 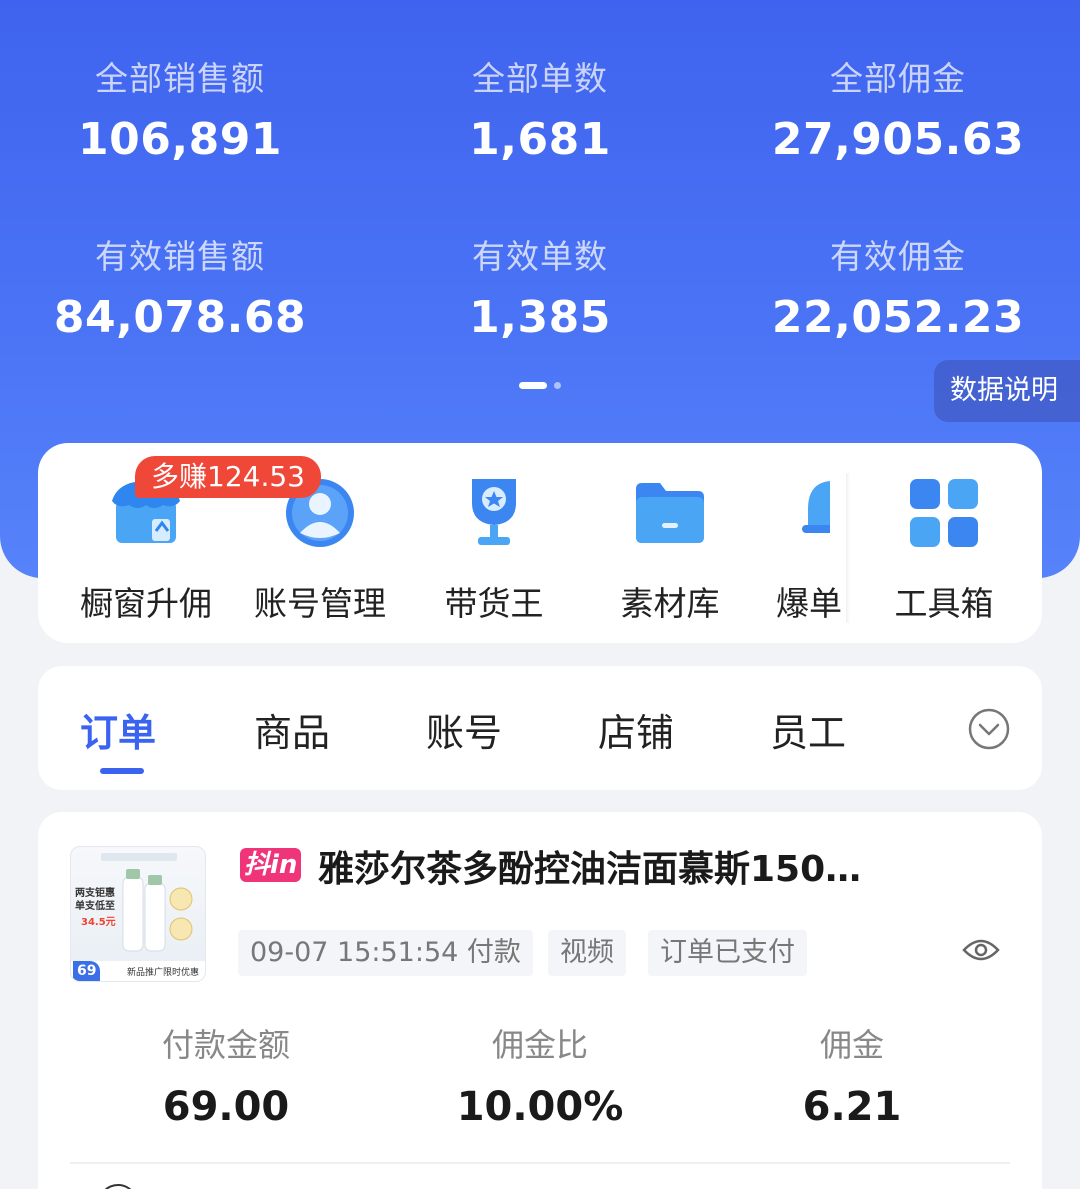 What do you see at coordinates (540, 139) in the screenshot?
I see `stat-value: 1,681` at bounding box center [540, 139].